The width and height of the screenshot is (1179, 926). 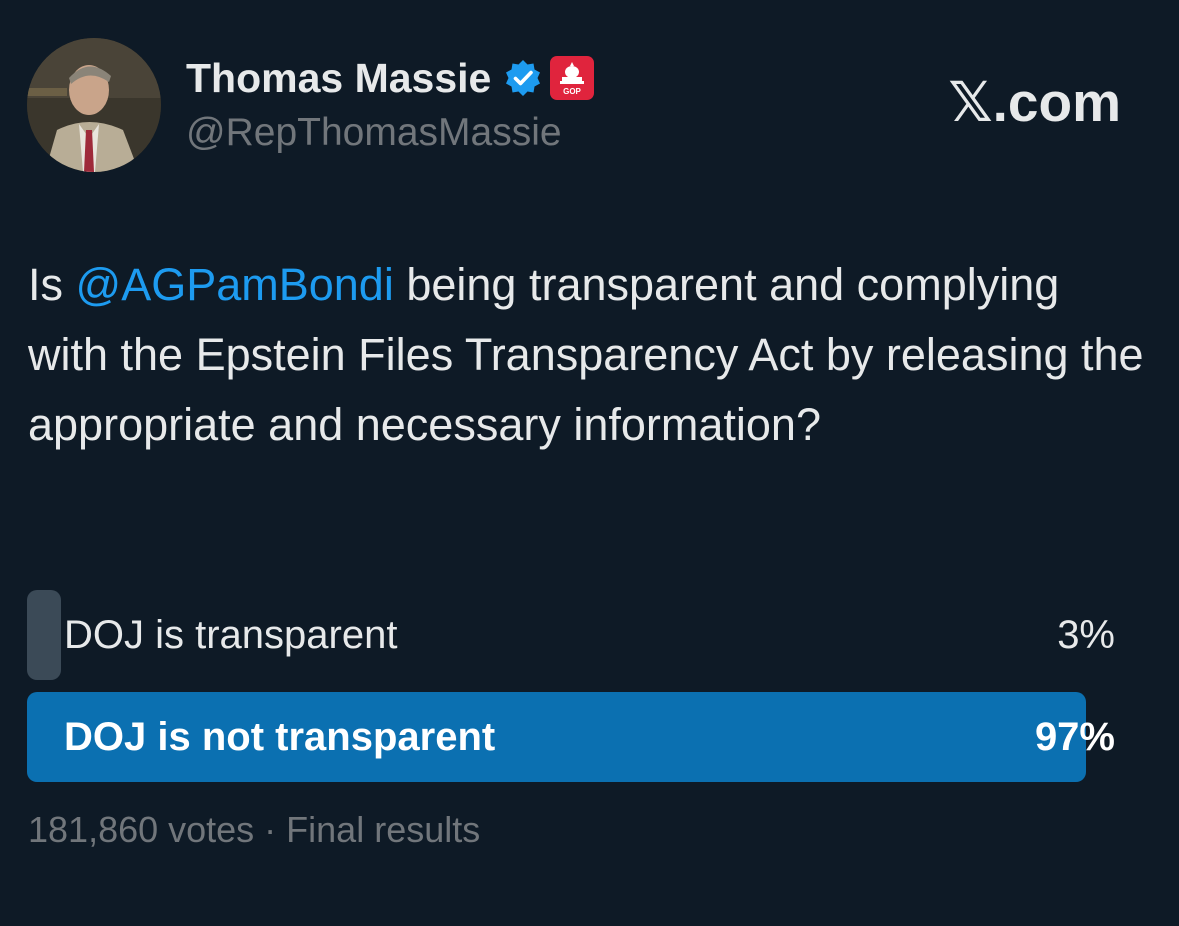 What do you see at coordinates (280, 737) in the screenshot?
I see `poll-option-label: DOJ is not transparent` at bounding box center [280, 737].